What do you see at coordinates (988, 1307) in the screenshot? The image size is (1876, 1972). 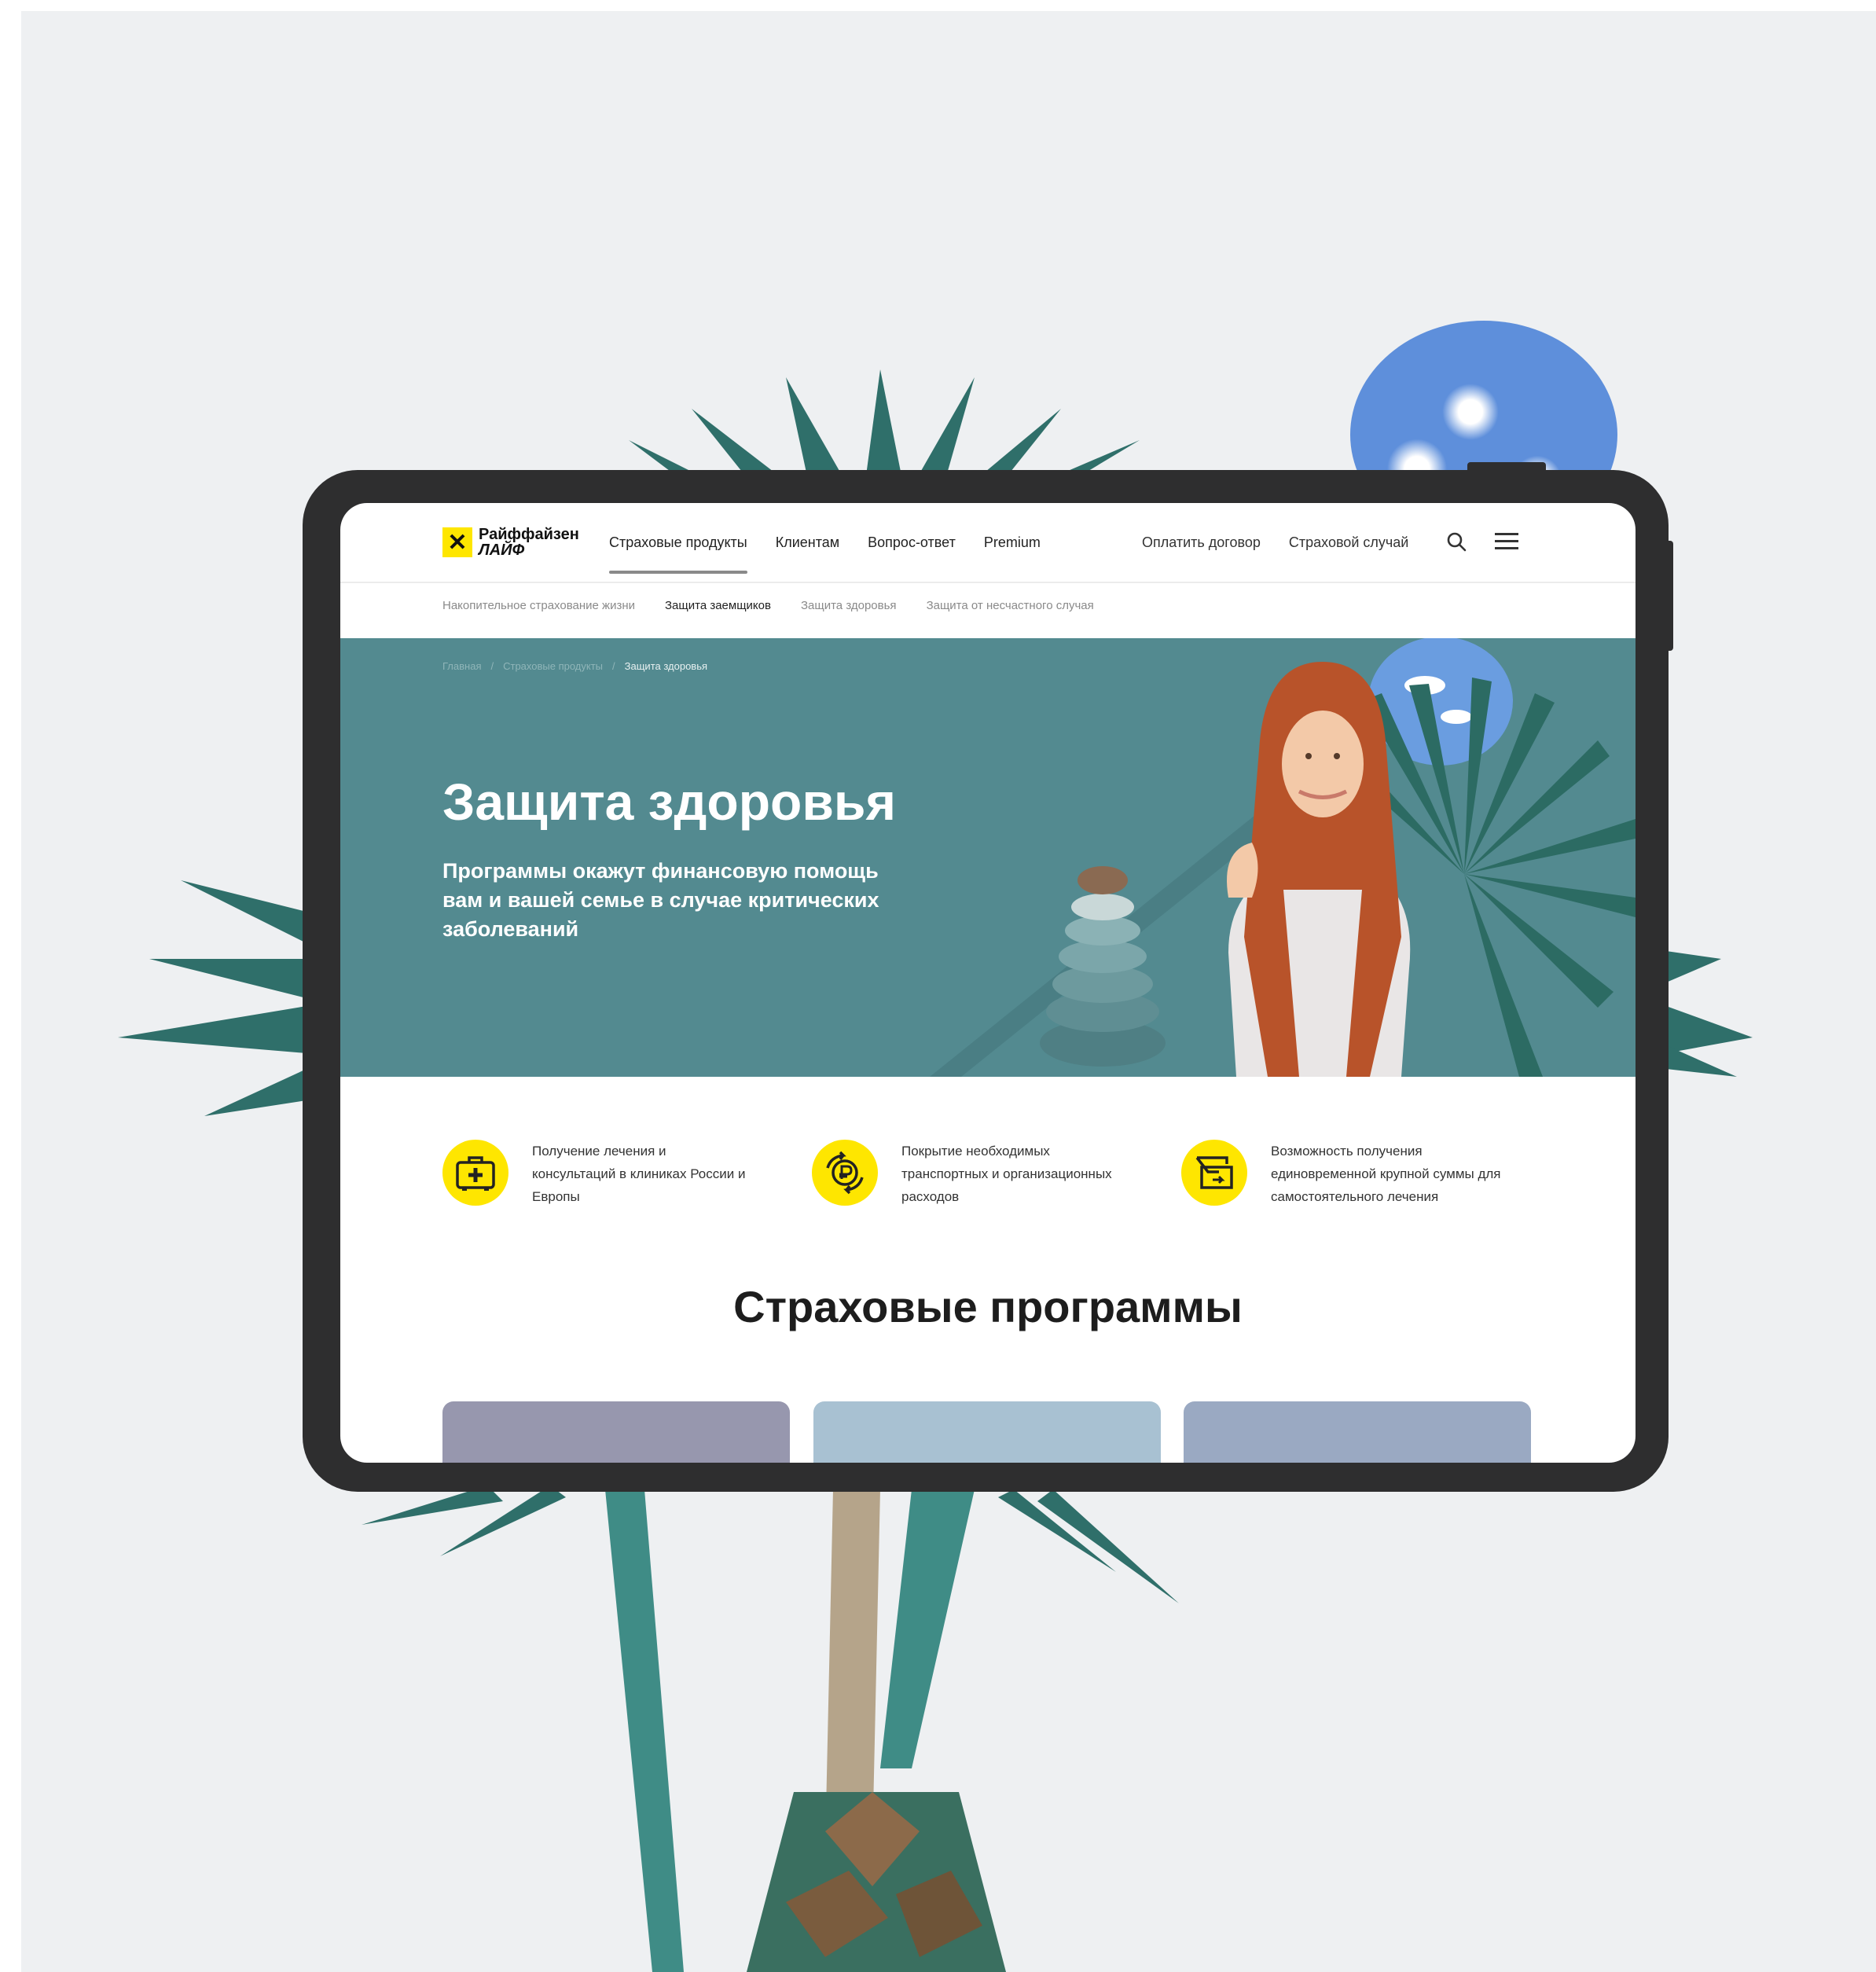 I see `programs-title: Страховые программы` at bounding box center [988, 1307].